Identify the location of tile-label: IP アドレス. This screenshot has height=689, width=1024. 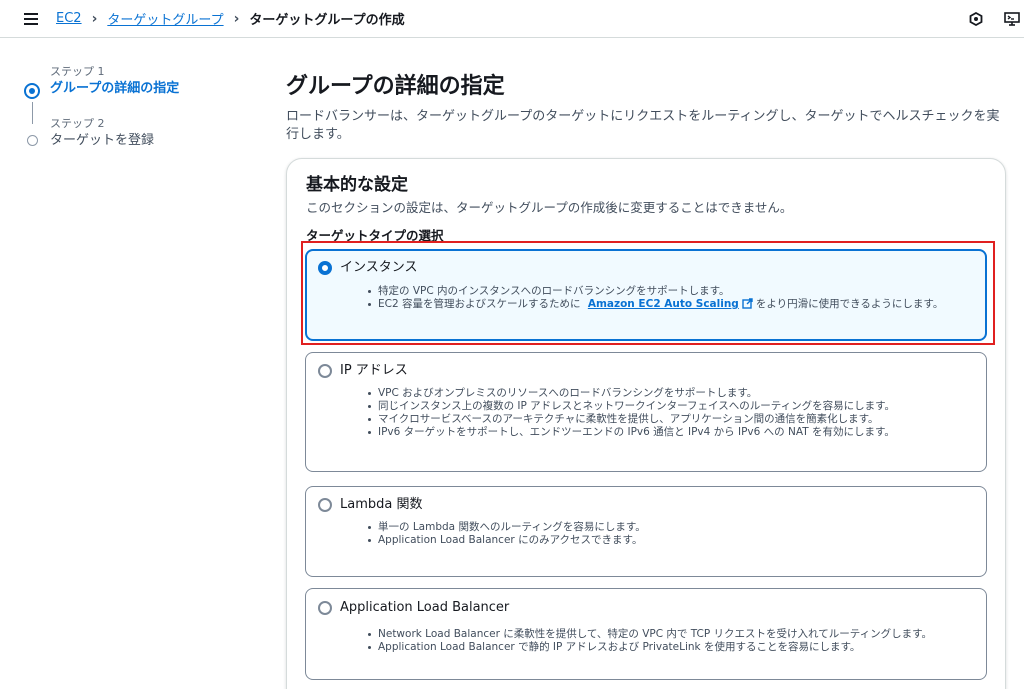
(374, 370).